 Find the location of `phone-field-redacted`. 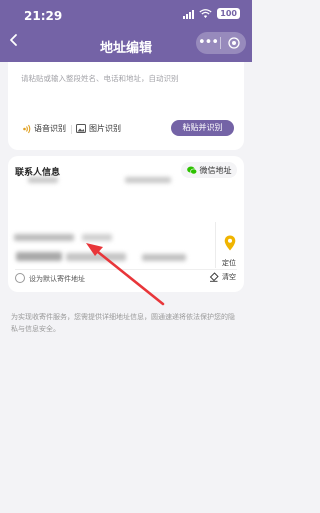

phone-field-redacted is located at coordinates (148, 180).